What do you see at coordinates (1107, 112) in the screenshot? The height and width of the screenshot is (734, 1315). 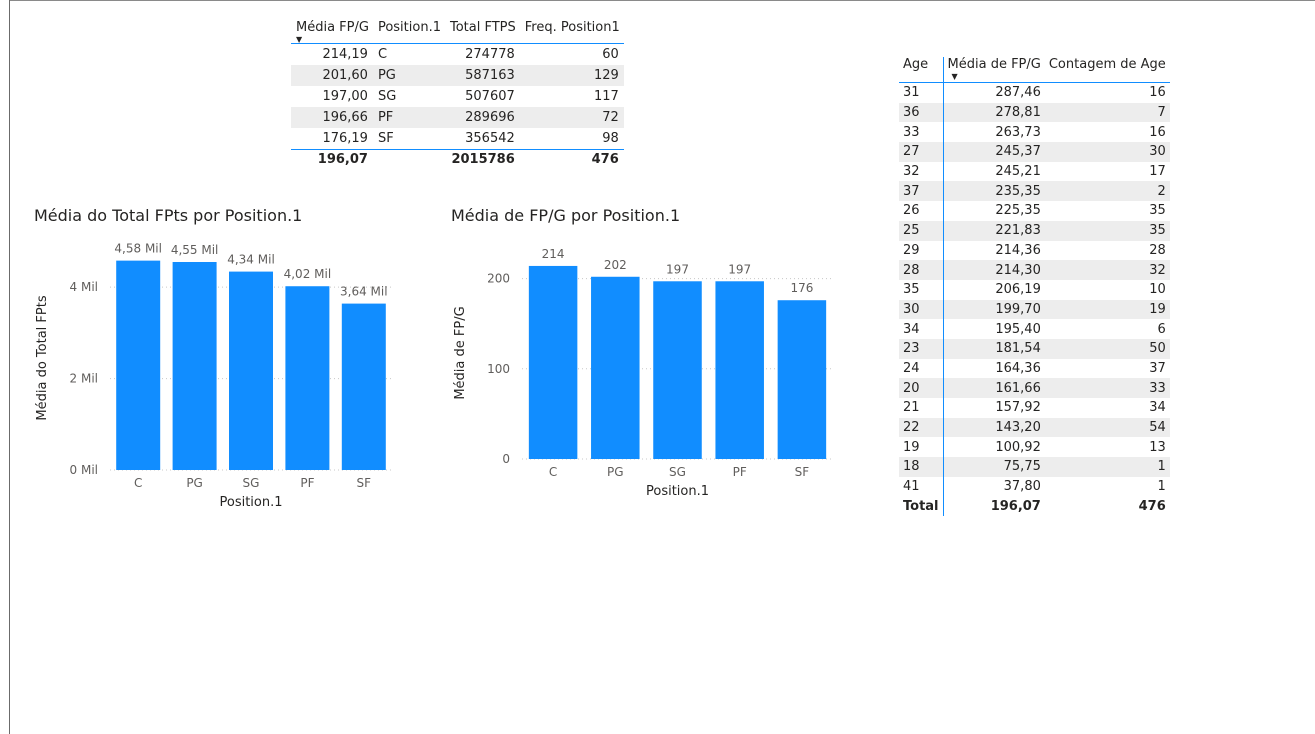 I see `cell-contagem-age: 7` at bounding box center [1107, 112].